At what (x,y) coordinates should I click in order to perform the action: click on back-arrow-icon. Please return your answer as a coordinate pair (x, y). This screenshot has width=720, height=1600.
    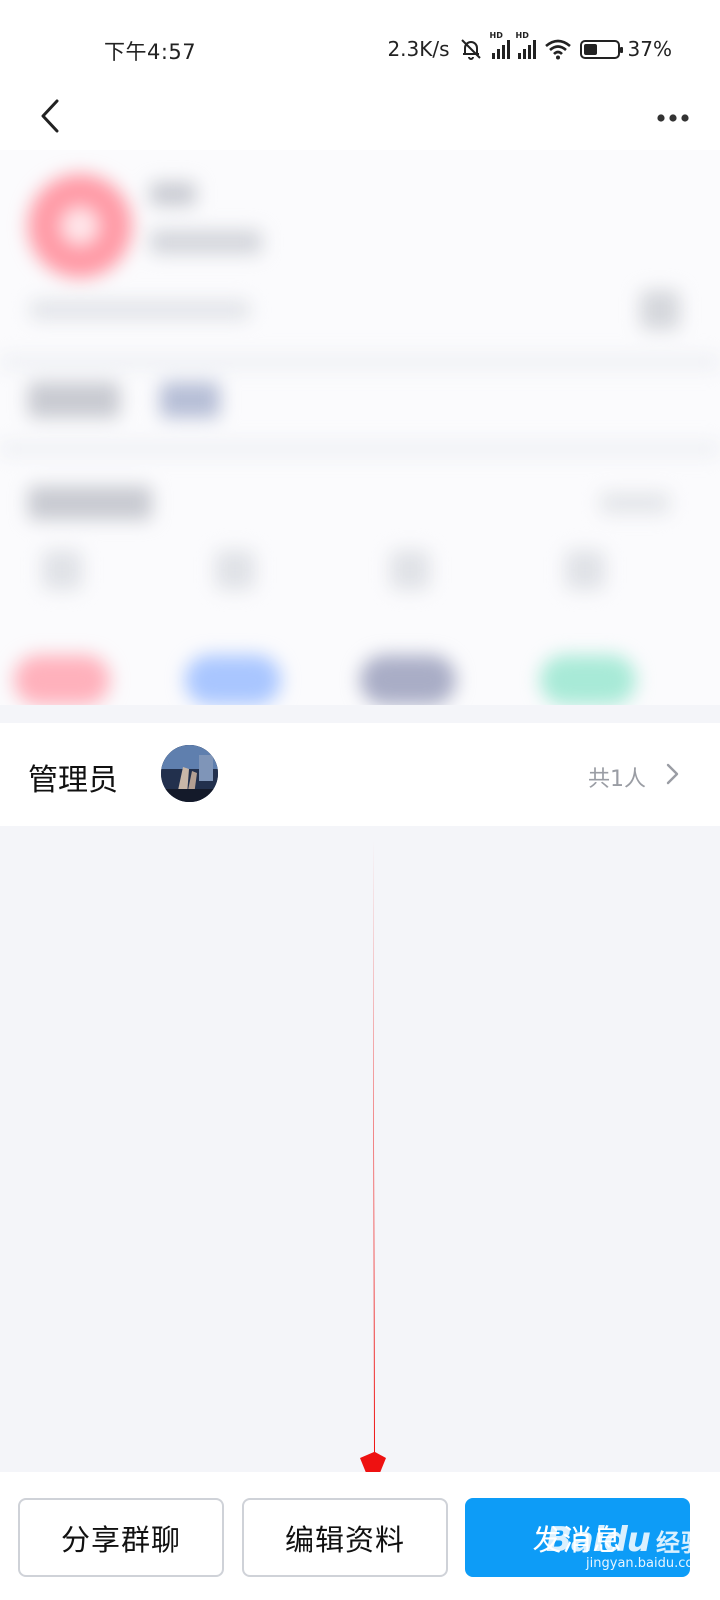
    Looking at the image, I should click on (50, 116).